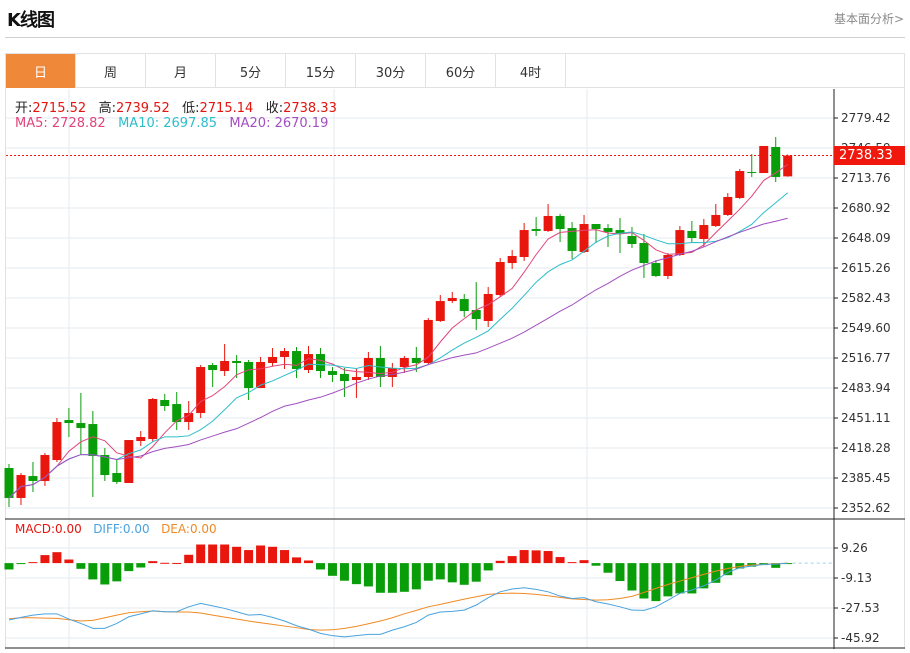  I want to click on macd-tick-label: -27.53, so click(860, 608).